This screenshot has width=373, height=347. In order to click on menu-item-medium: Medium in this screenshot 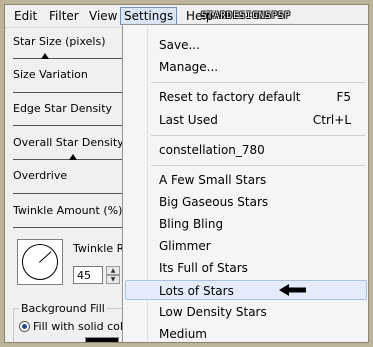, I will do `click(246, 333)`.